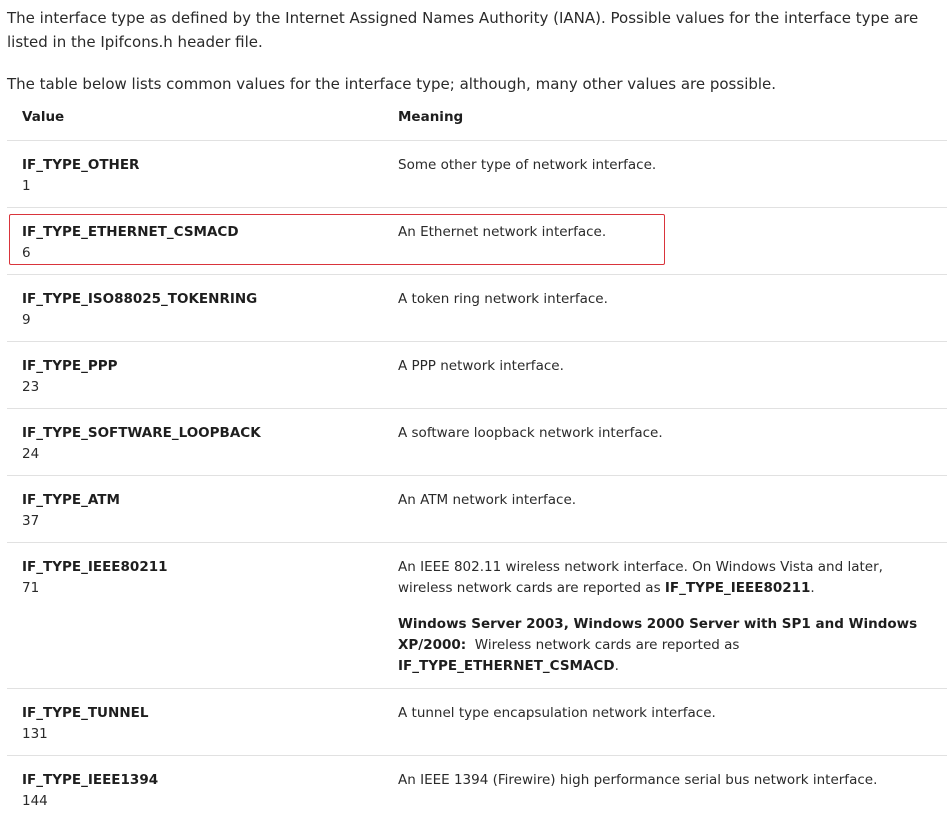  What do you see at coordinates (26, 253) in the screenshot?
I see `constant-value: 6` at bounding box center [26, 253].